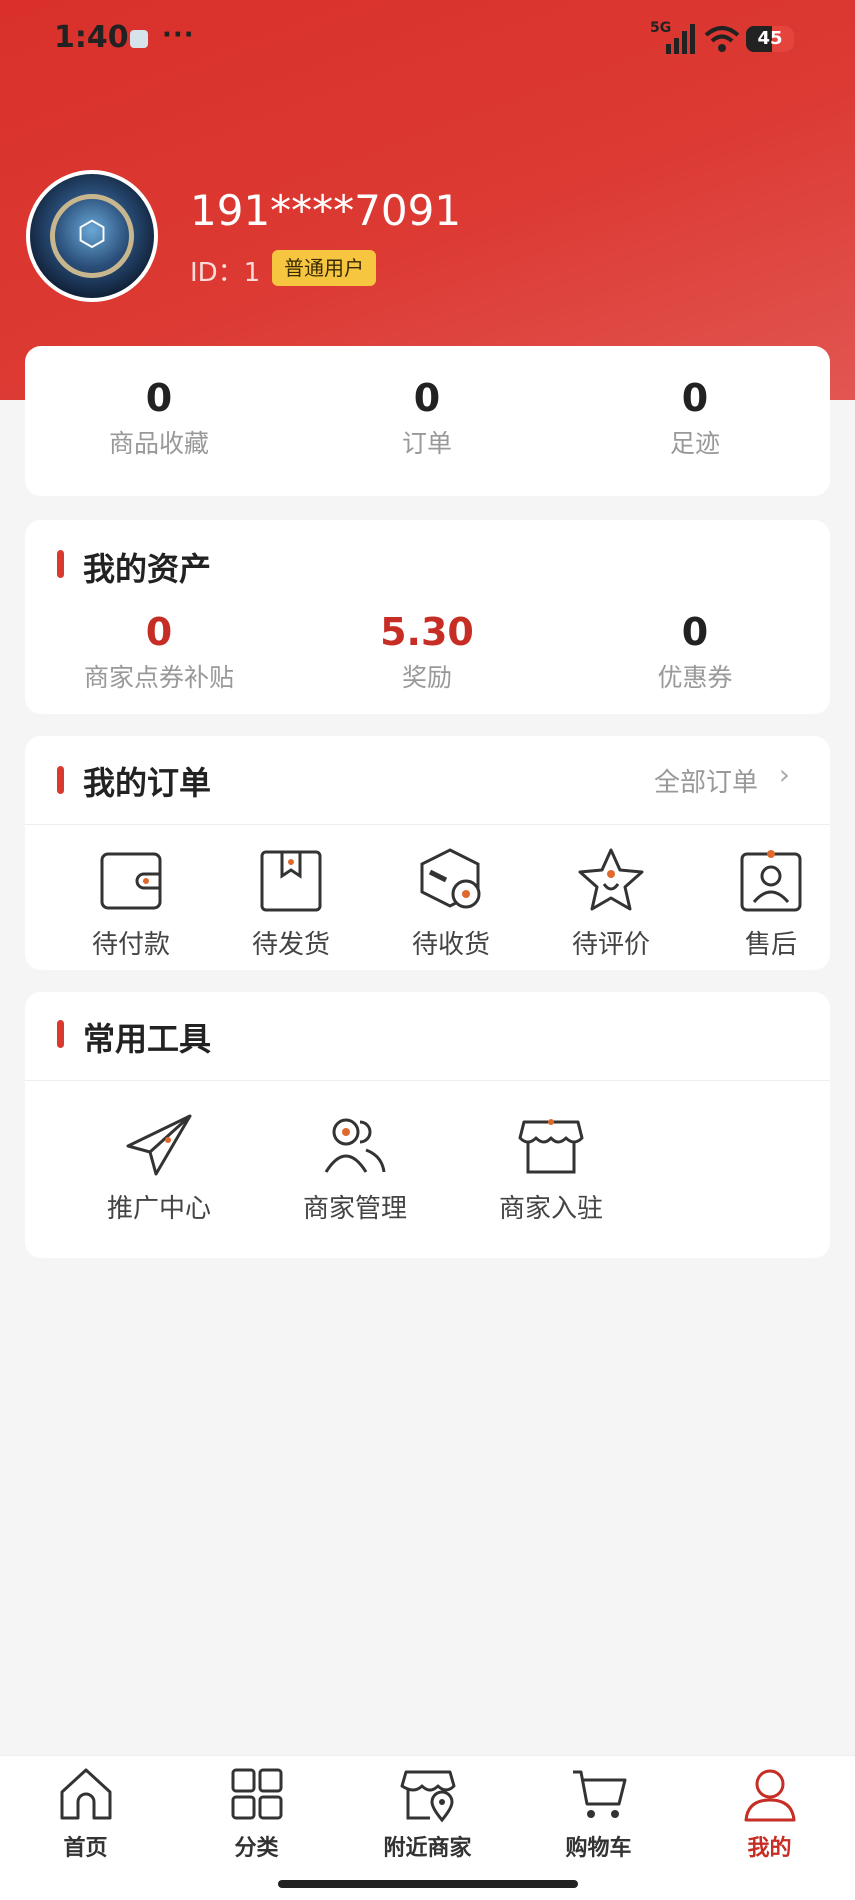  I want to click on avatar: ⬡, so click(92, 236).